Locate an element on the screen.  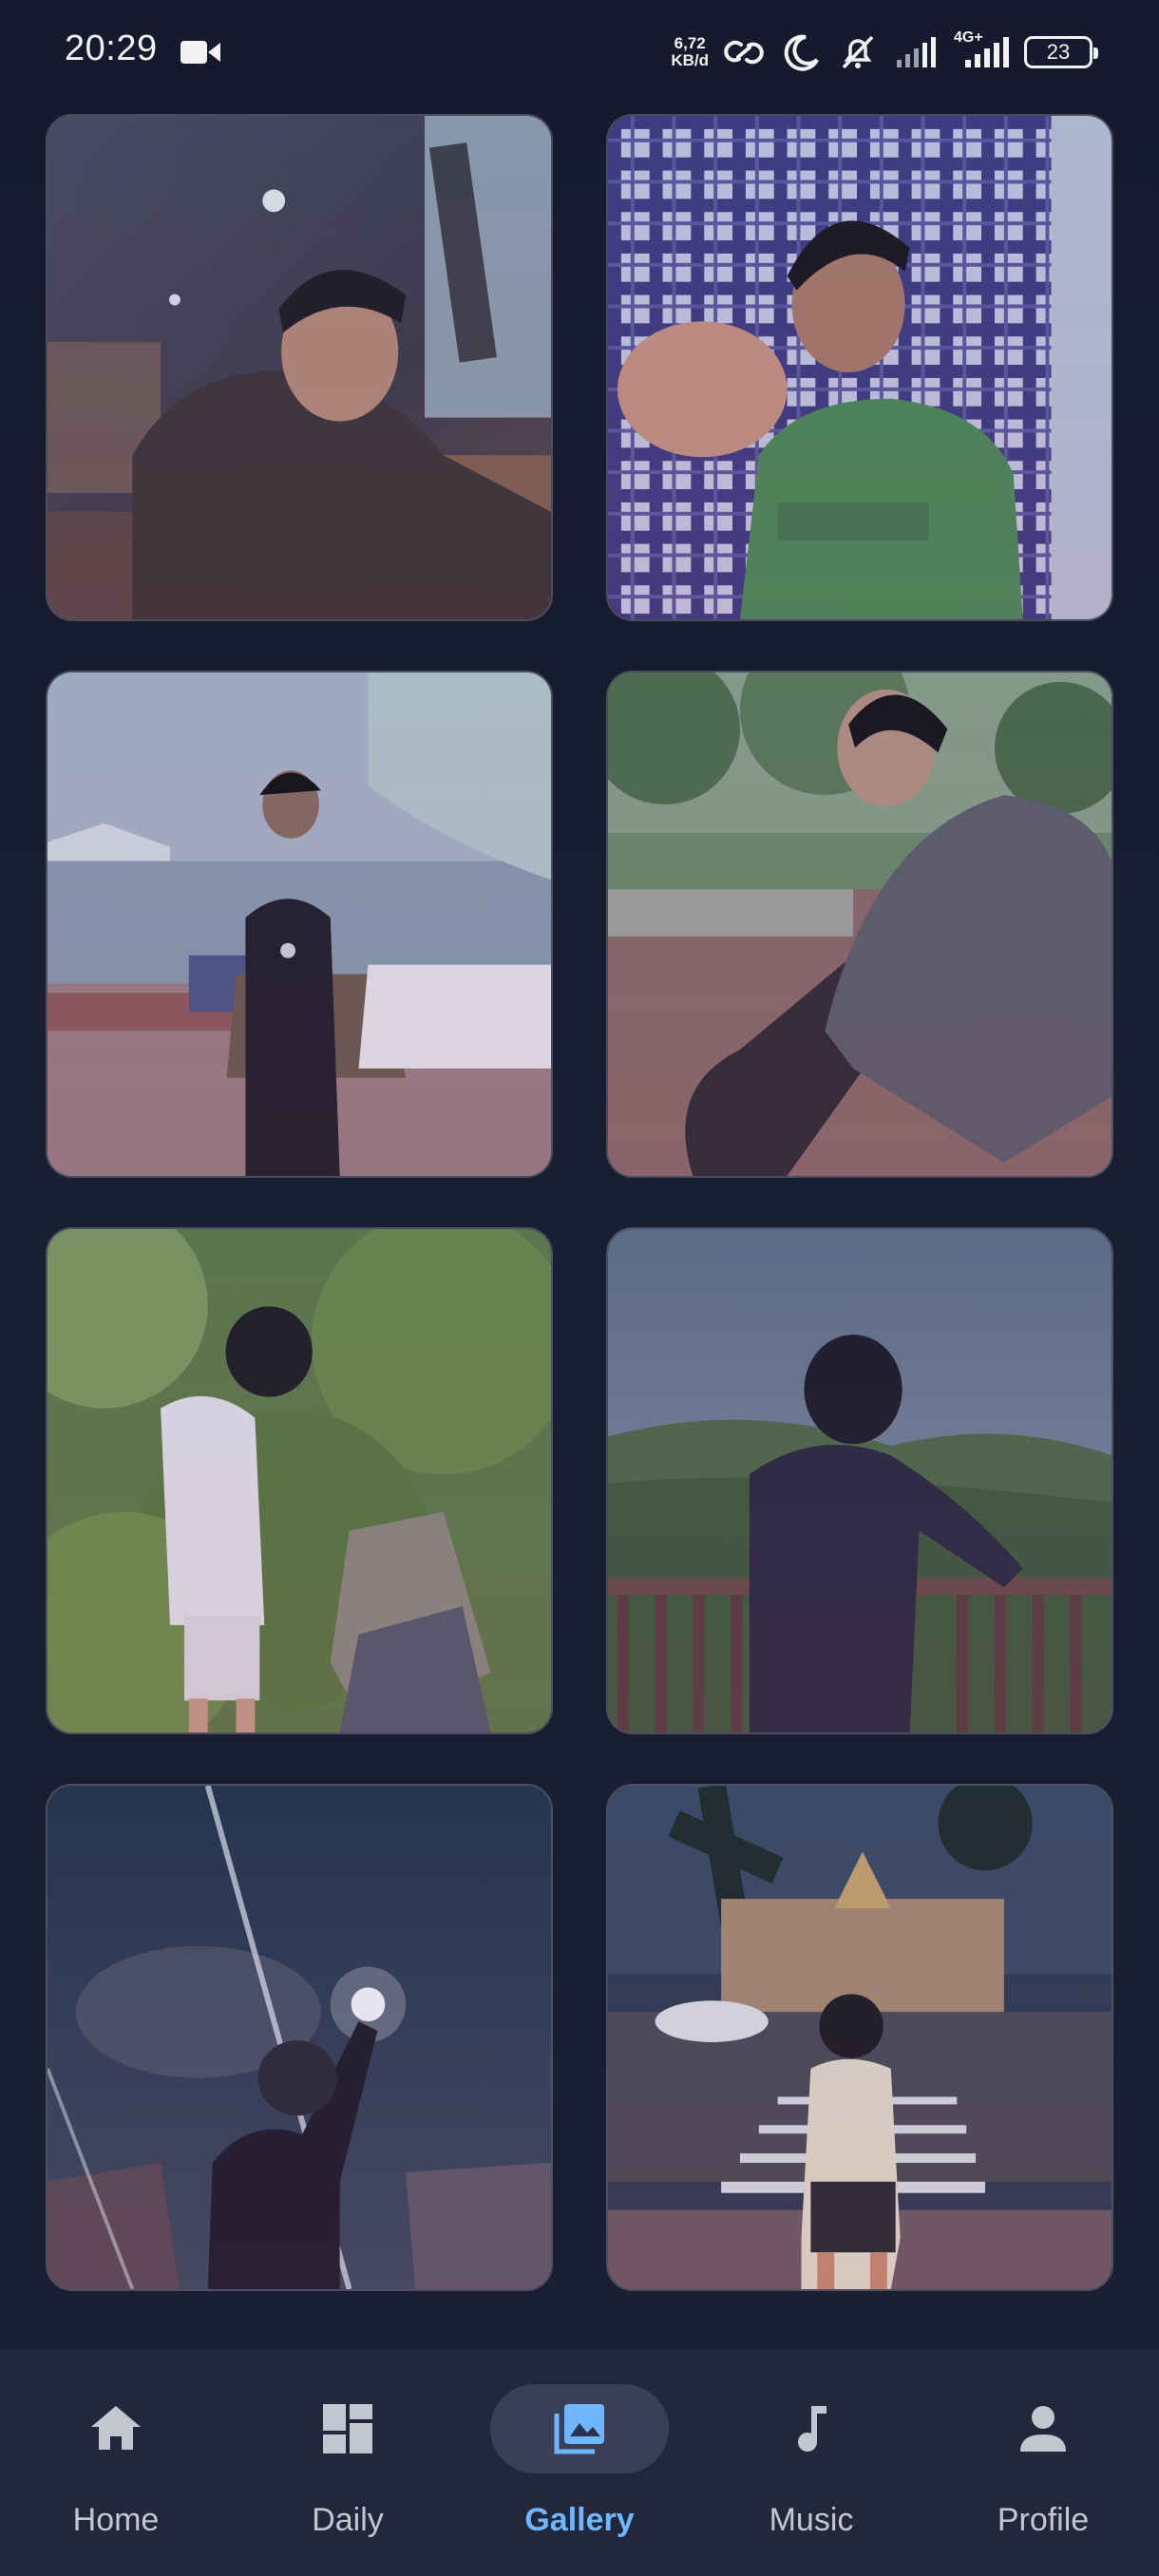
silent-icon is located at coordinates (858, 52).